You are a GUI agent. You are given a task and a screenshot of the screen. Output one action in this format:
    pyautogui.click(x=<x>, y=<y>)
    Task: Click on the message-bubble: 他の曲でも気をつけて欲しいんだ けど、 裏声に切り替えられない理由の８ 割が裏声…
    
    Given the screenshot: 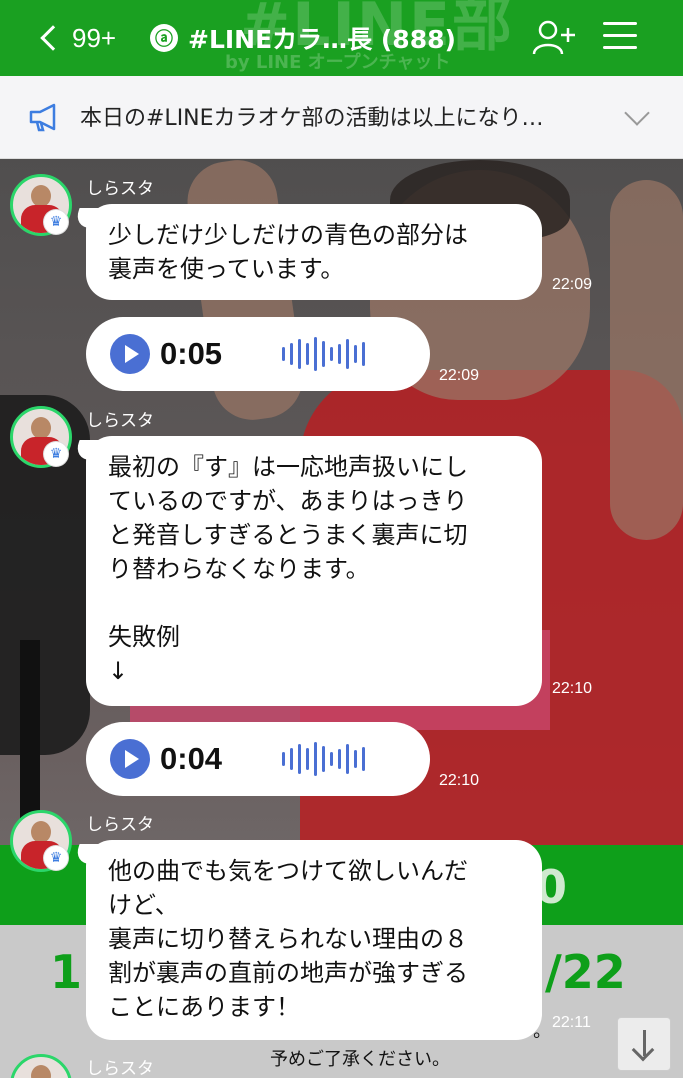 What is the action you would take?
    pyautogui.click(x=314, y=940)
    